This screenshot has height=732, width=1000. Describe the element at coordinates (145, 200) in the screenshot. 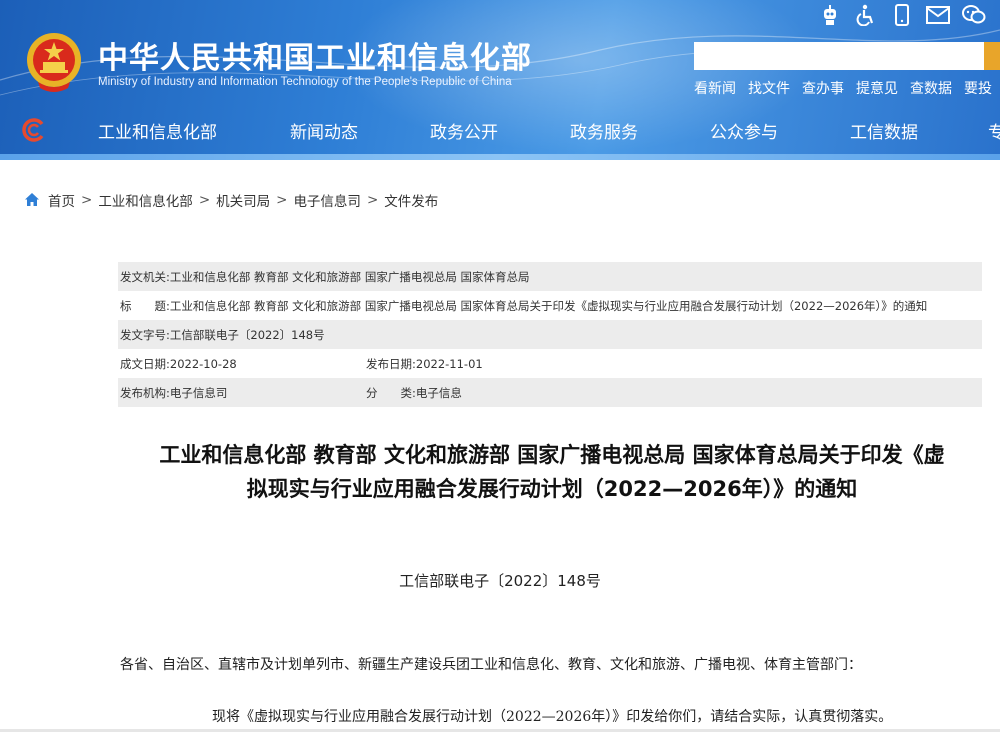

I see `breadcrumb-ministry: 工业和信息化部` at that location.